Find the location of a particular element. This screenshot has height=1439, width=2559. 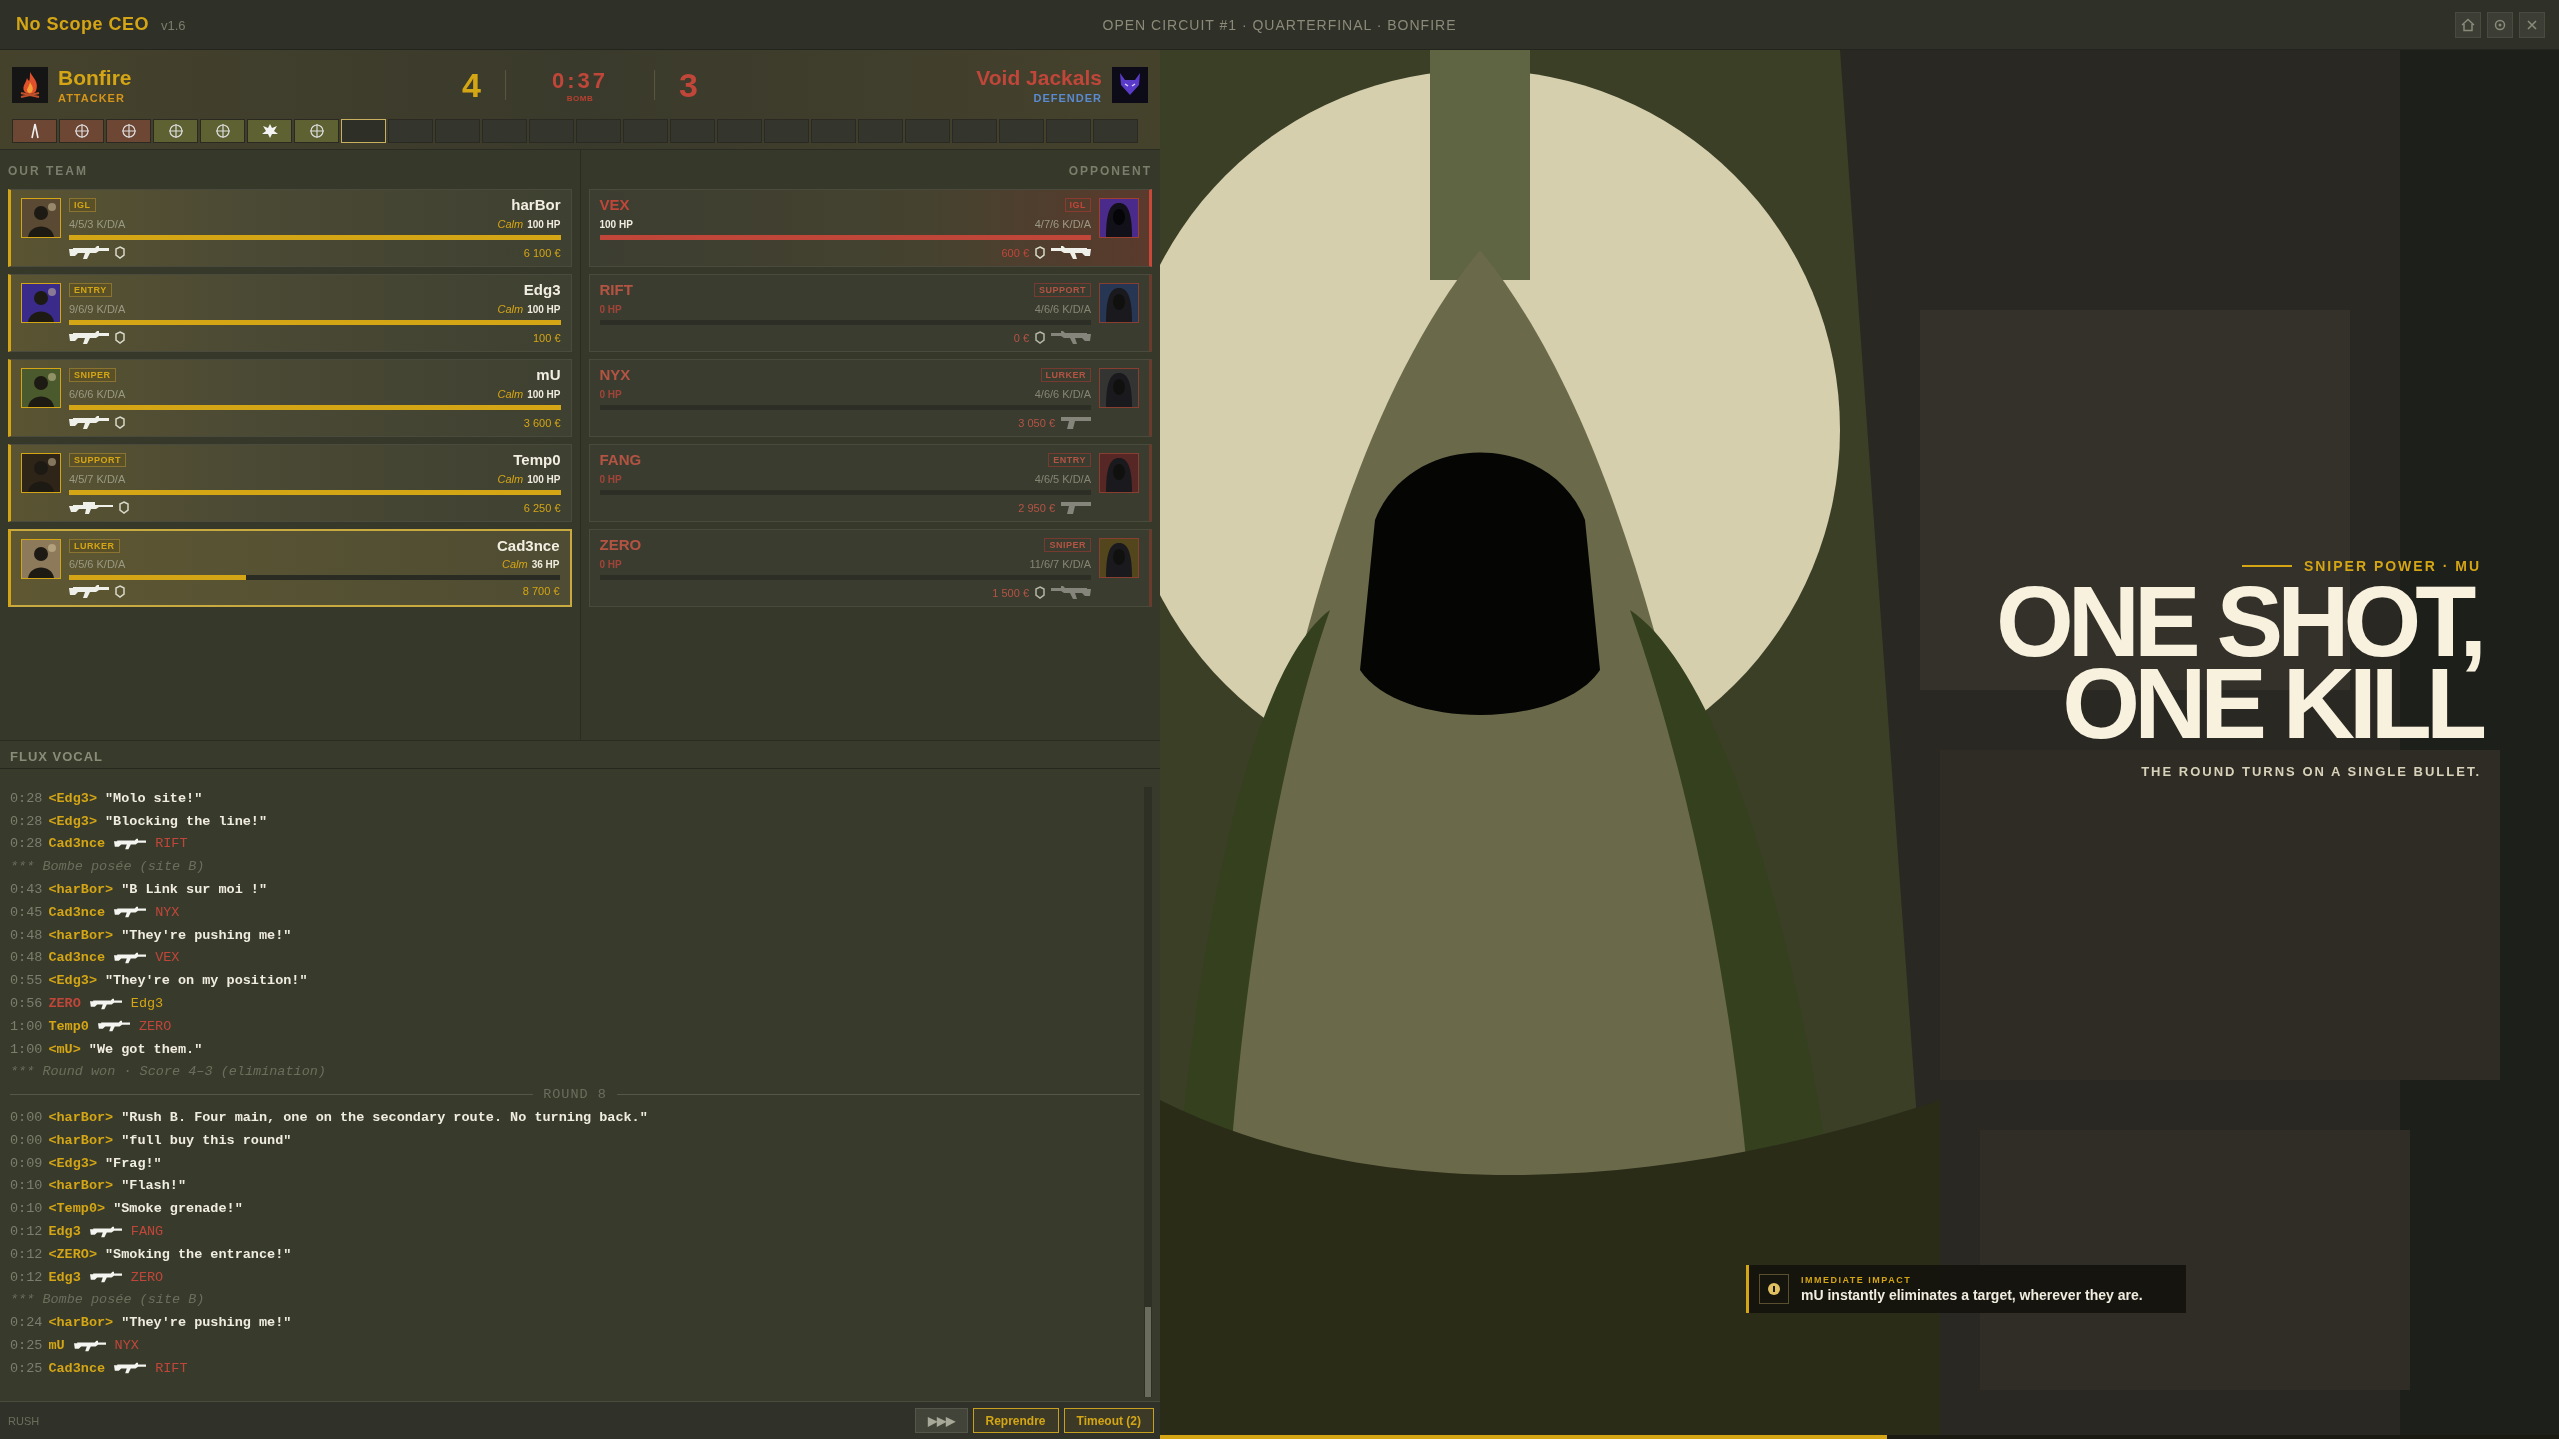

speaker-name: <Temp0> is located at coordinates (77, 1209).